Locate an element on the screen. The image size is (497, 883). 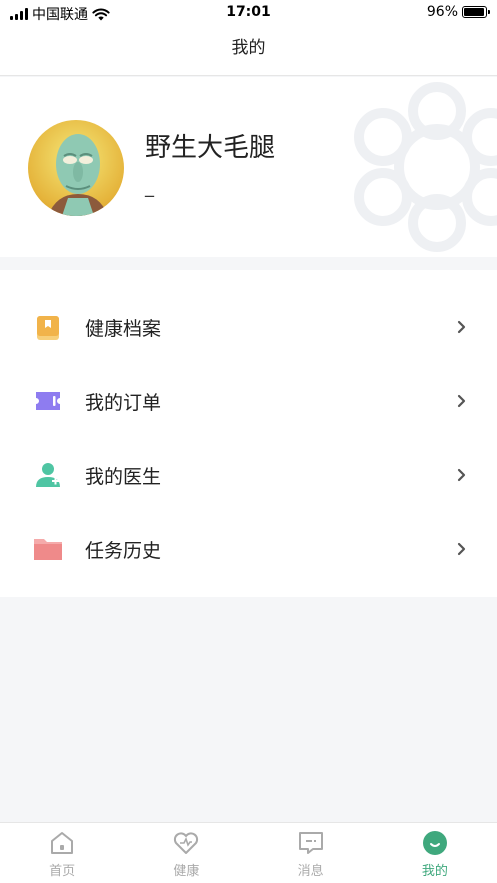
status-right: 96% is located at coordinates (458, 12).